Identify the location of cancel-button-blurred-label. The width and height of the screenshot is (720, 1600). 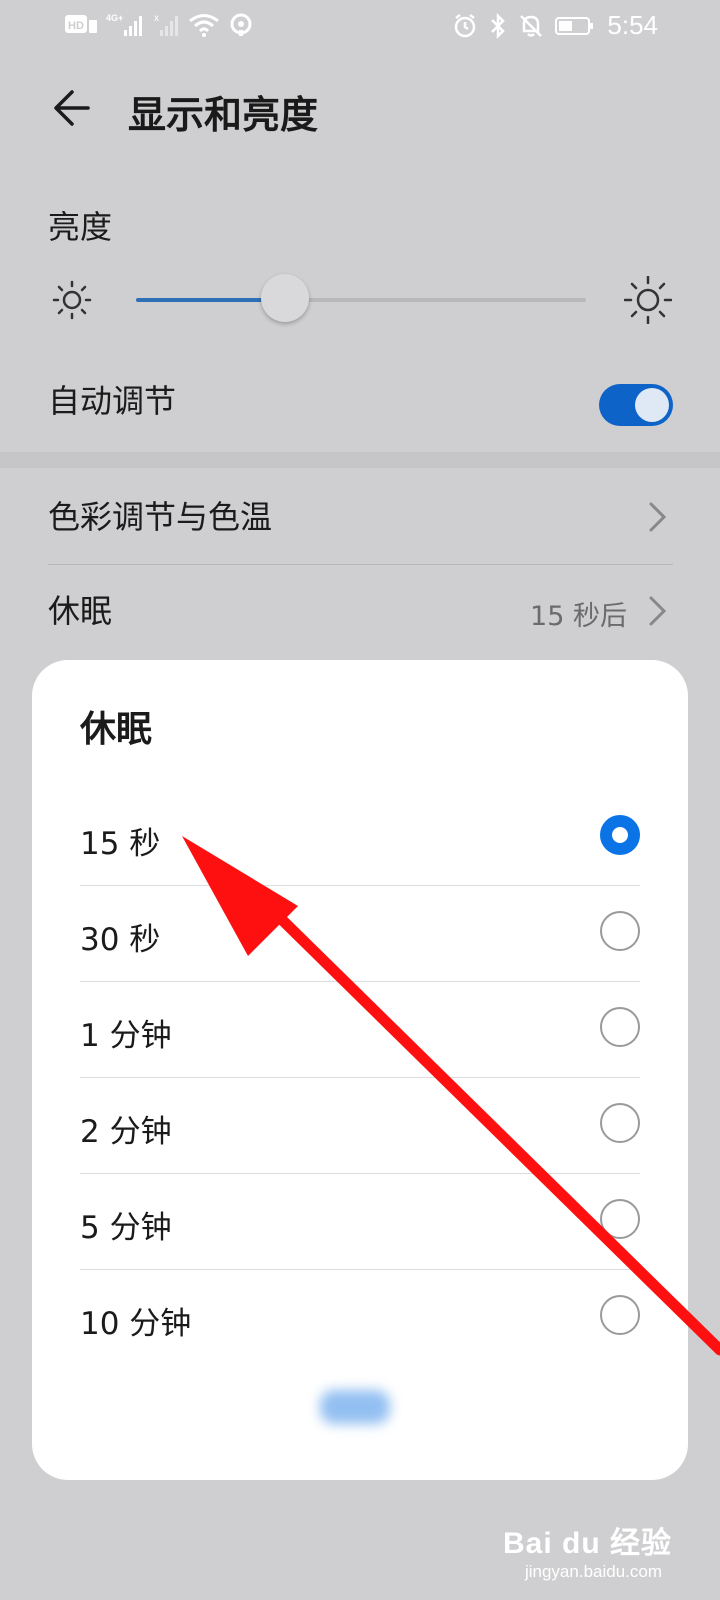
(355, 1407).